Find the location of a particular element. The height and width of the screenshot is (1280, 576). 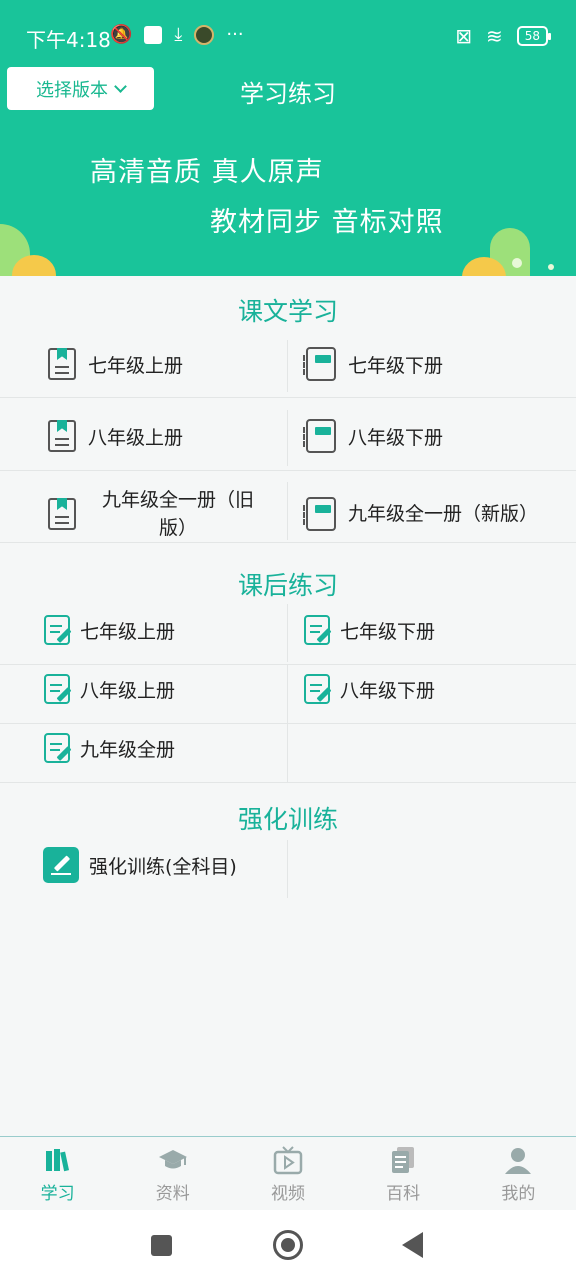

nav-mine: 我的 is located at coordinates (518, 1173).